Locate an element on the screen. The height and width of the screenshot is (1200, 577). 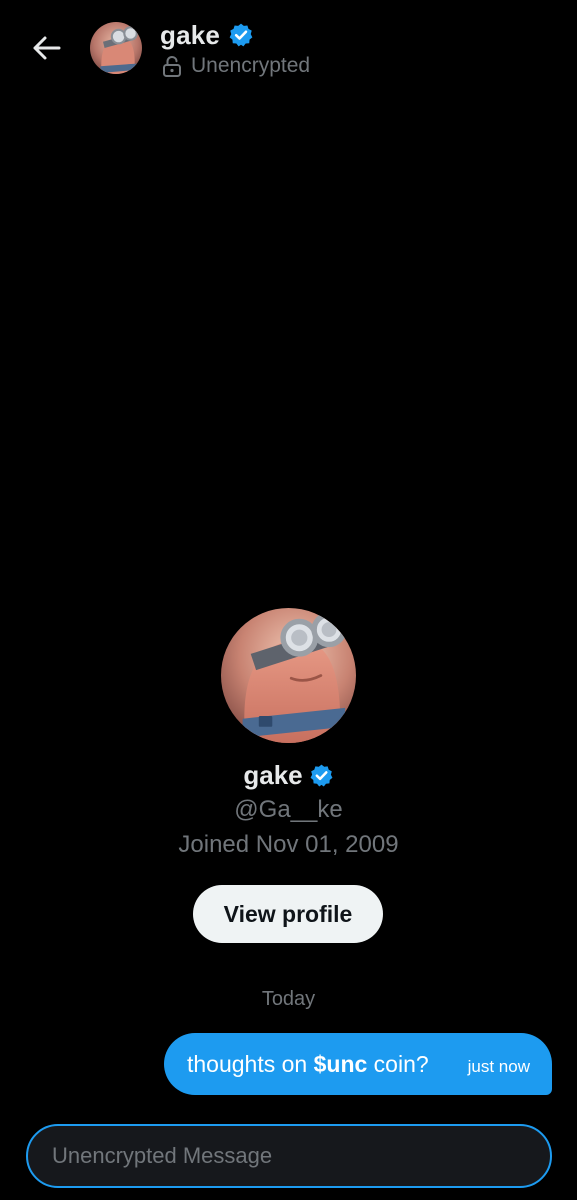
message-composer is located at coordinates (289, 1156).